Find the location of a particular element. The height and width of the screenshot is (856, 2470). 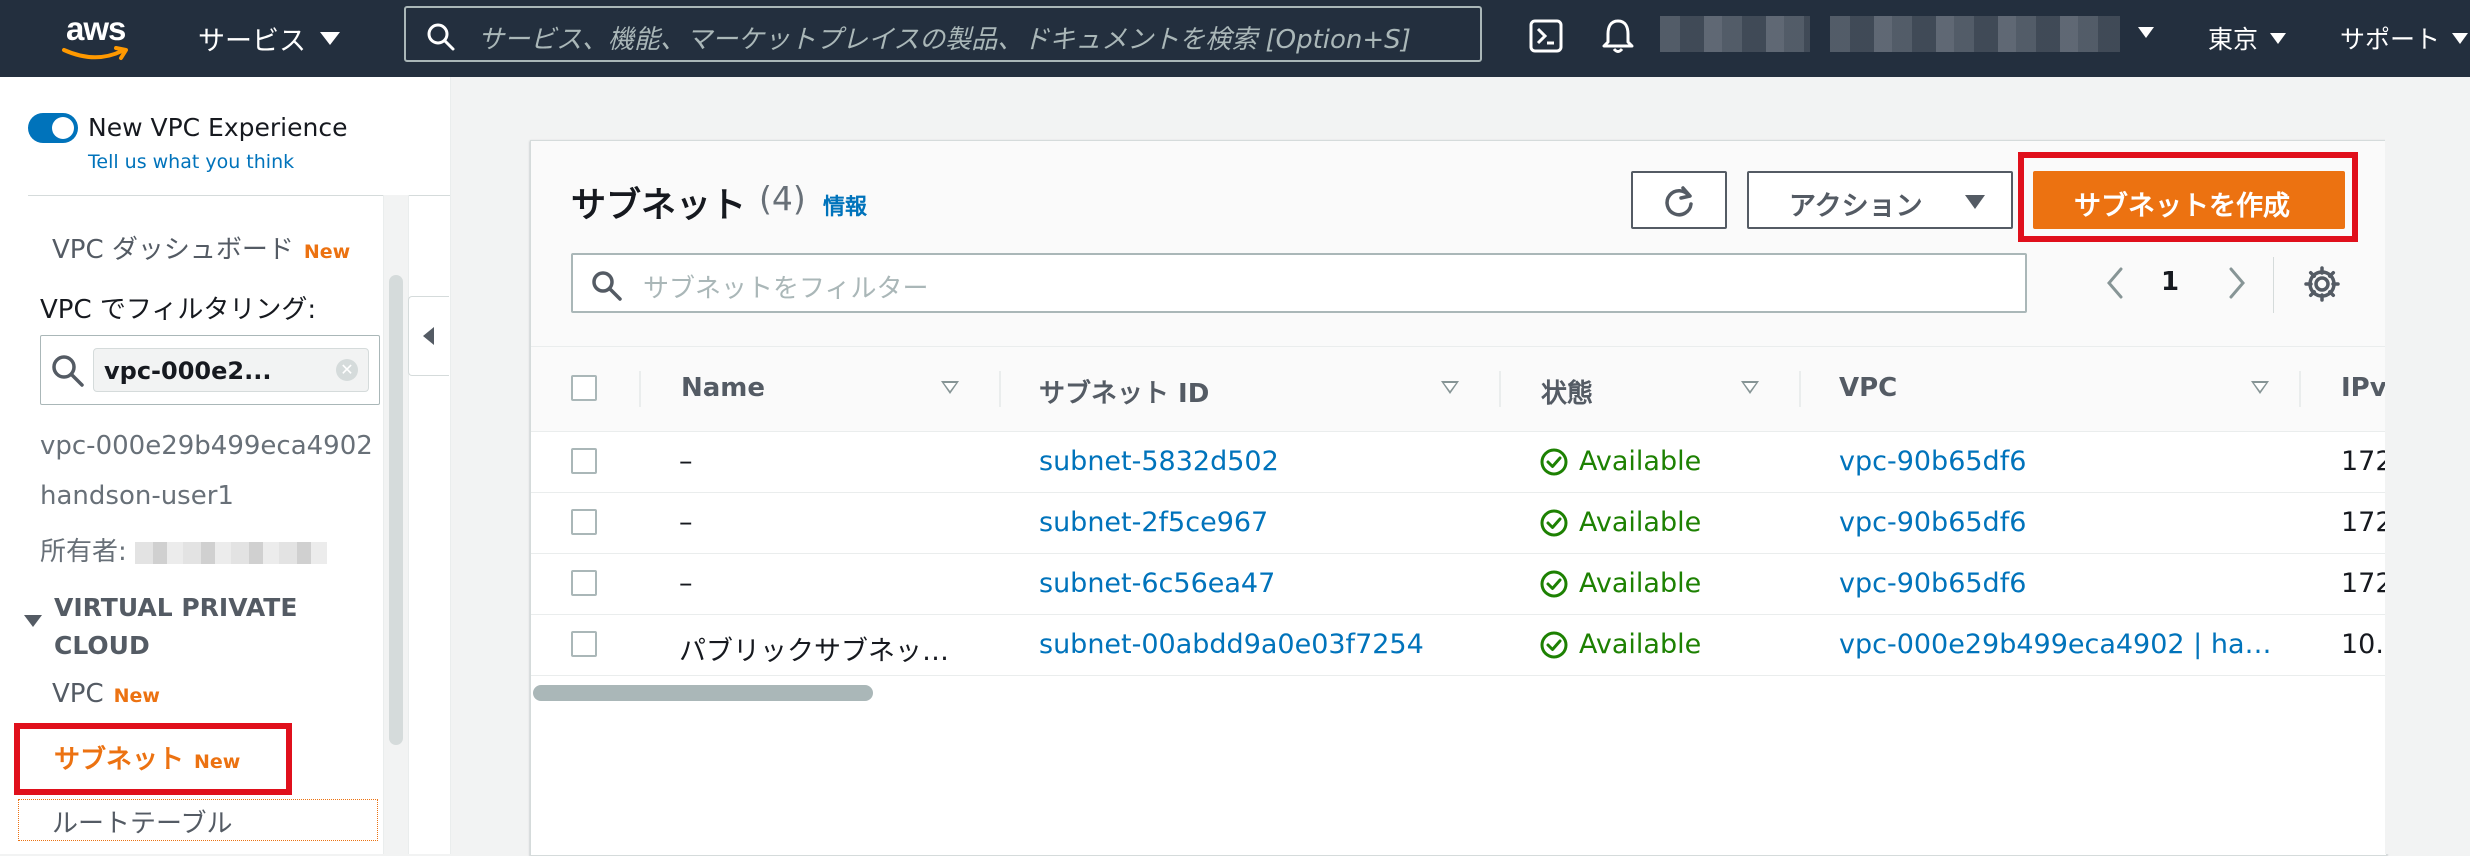

account-menu-chevron-icon is located at coordinates (2146, 32).